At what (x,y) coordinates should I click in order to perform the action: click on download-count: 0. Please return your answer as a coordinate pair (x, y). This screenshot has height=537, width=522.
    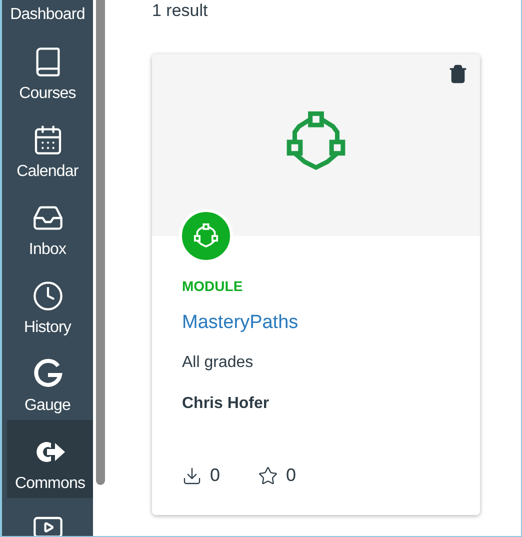
    Looking at the image, I should click on (215, 475).